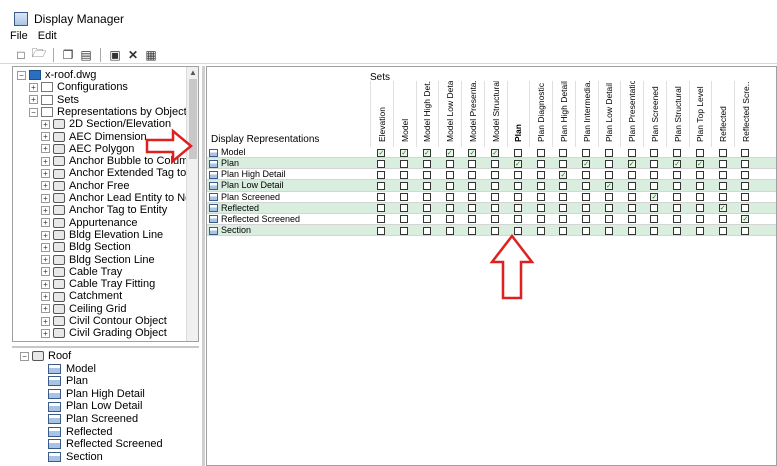  What do you see at coordinates (56, 75) in the screenshot?
I see `tree-root: − x-roof.dwg` at bounding box center [56, 75].